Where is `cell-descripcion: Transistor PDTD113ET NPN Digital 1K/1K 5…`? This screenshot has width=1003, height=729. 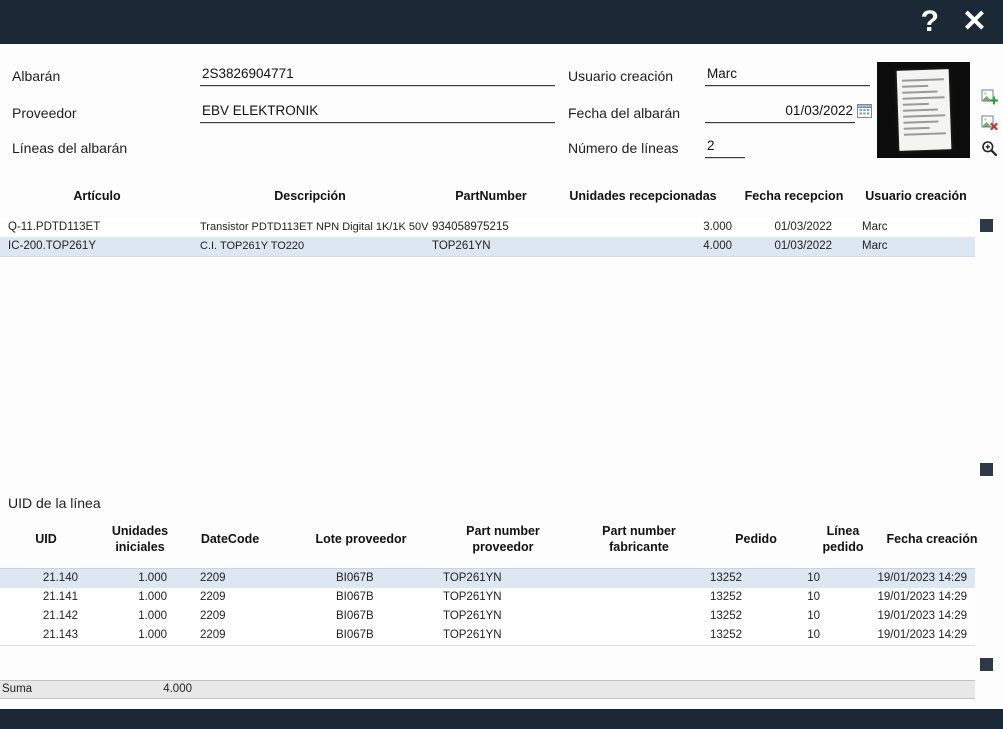 cell-descripcion: Transistor PDTD113ET NPN Digital 1K/1K 5… is located at coordinates (314, 227).